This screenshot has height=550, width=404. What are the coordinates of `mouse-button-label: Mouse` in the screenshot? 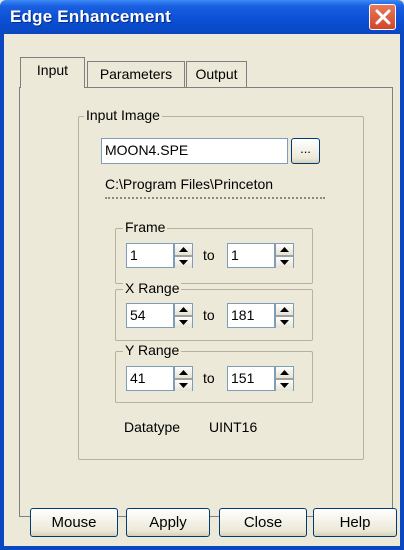 It's located at (74, 522).